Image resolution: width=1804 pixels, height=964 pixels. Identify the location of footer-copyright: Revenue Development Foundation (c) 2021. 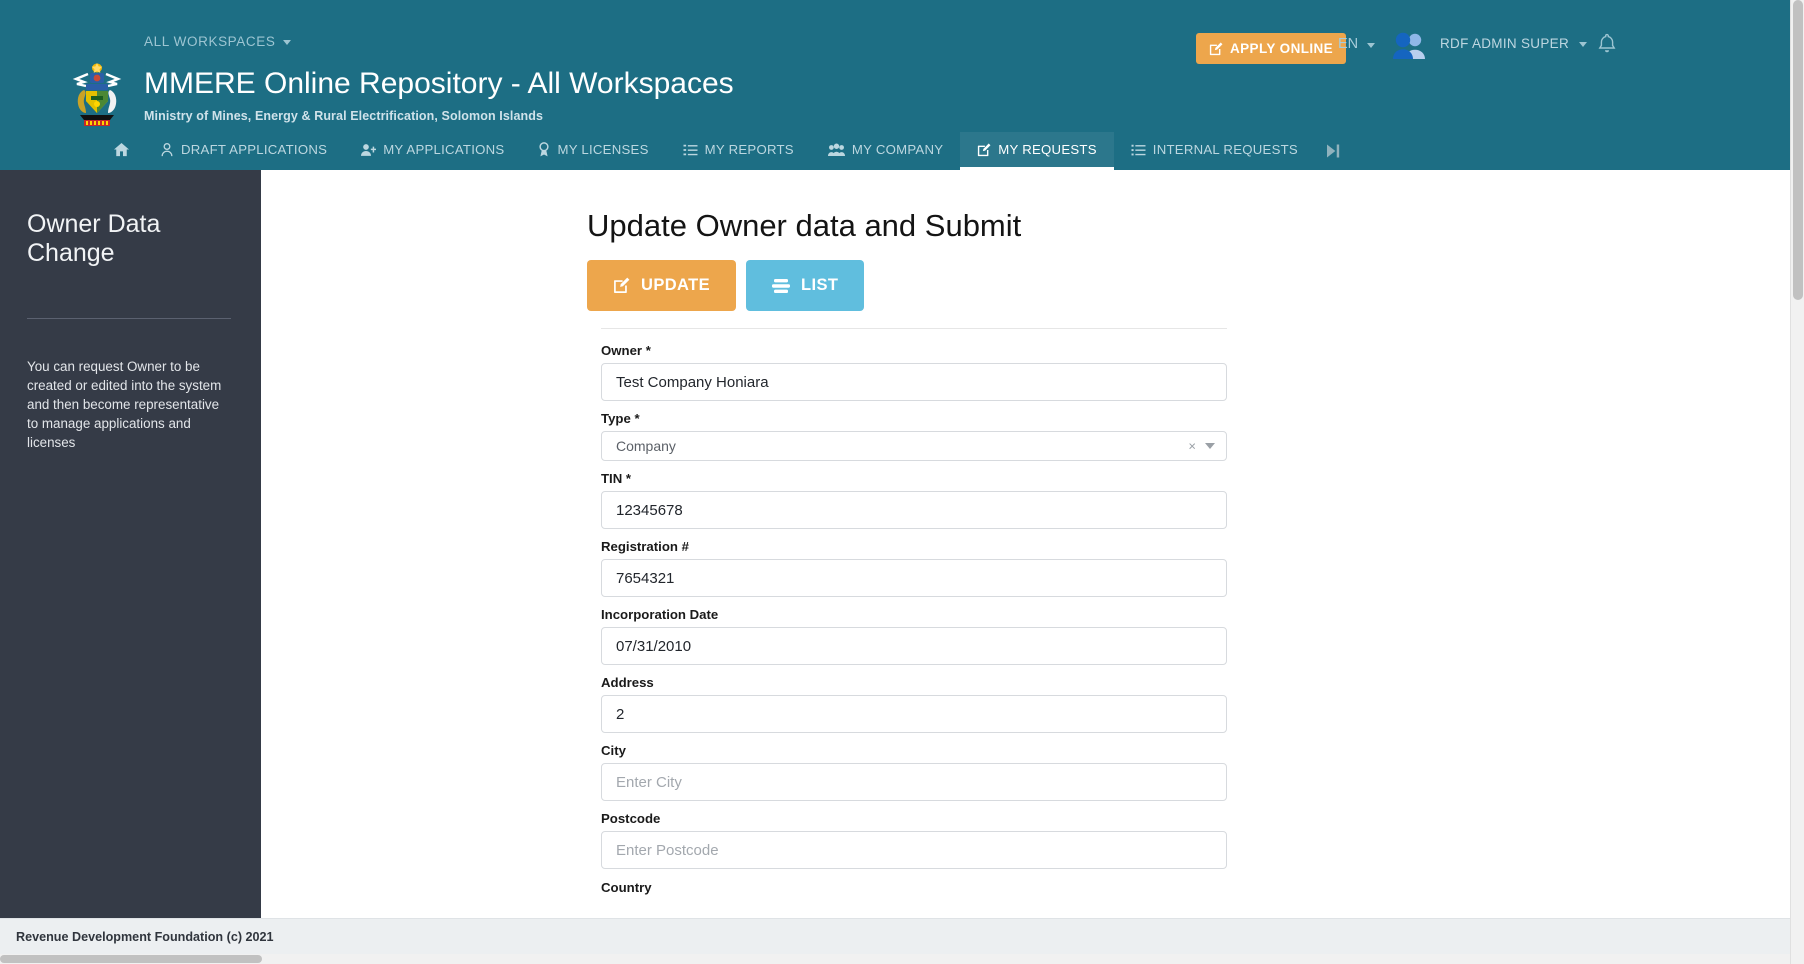
(145, 936).